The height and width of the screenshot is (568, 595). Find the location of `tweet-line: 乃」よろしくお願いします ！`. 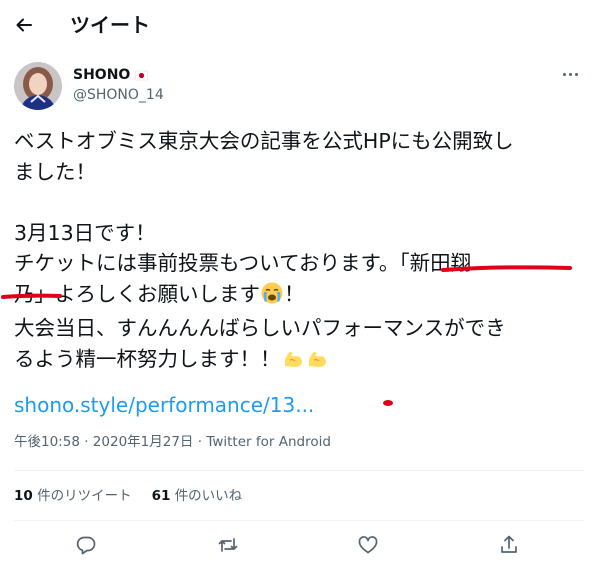

tweet-line: 乃」よろしくお願いします ！ is located at coordinates (299, 296).